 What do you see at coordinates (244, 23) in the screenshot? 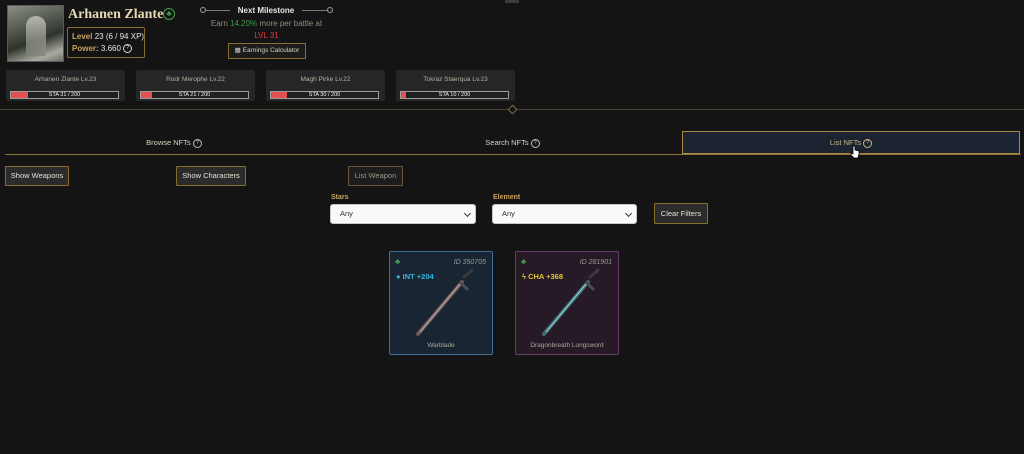
I see `earn-percent: 14.20%` at bounding box center [244, 23].